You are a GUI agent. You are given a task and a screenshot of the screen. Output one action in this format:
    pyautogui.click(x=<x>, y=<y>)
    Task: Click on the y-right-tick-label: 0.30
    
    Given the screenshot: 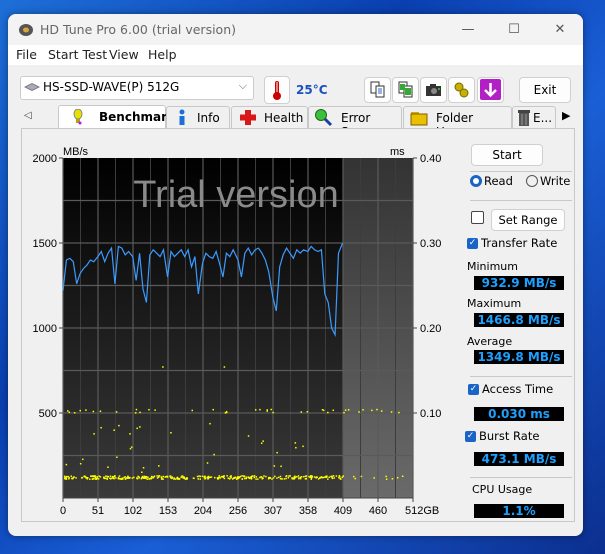 What is the action you would take?
    pyautogui.click(x=430, y=244)
    